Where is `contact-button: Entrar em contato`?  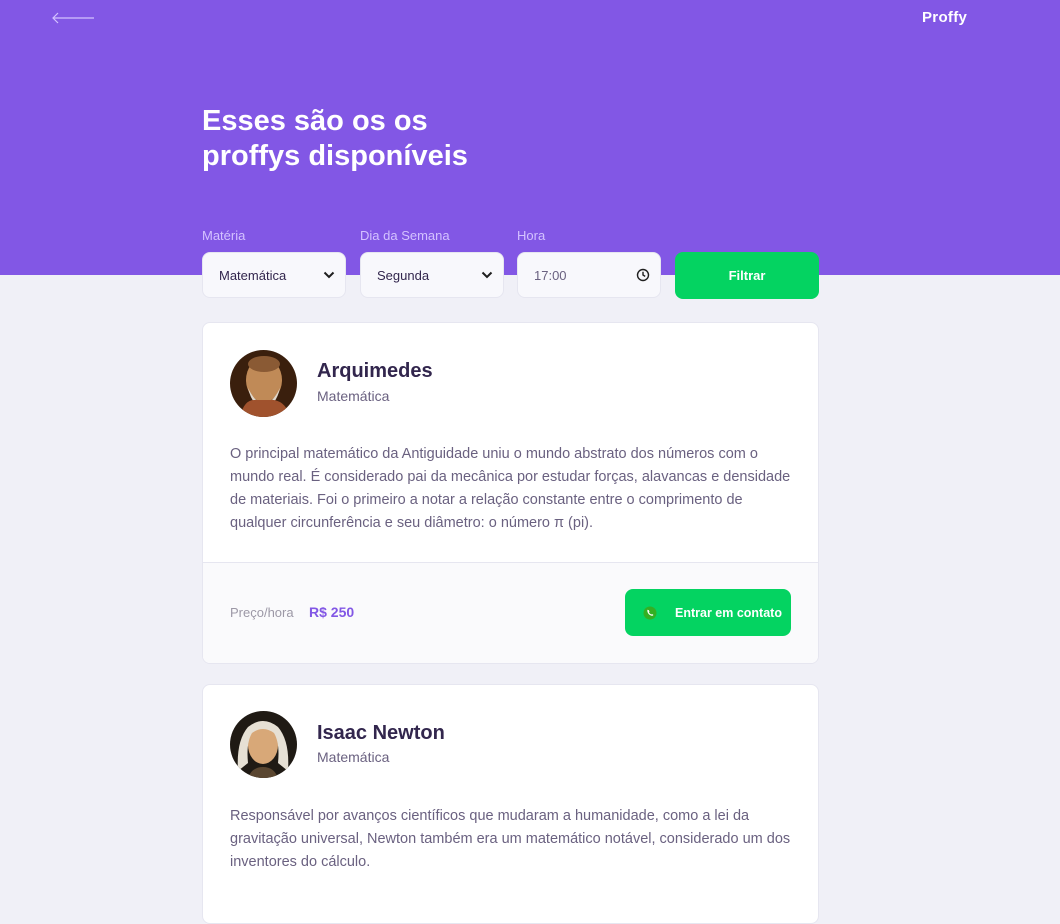 contact-button: Entrar em contato is located at coordinates (708, 612).